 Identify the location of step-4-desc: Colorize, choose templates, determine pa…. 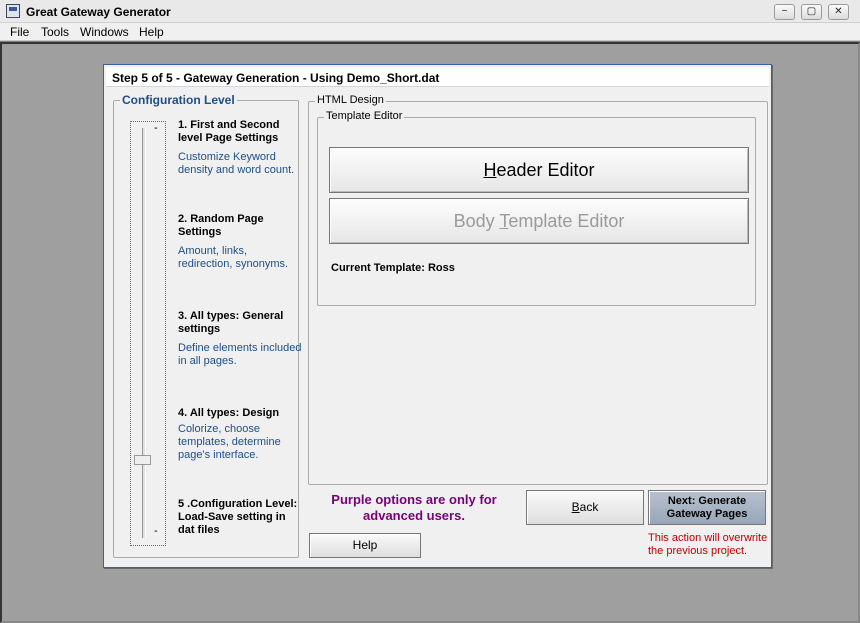
(229, 442).